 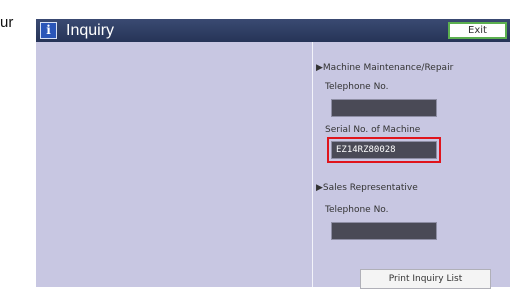 I want to click on serial-number-label: Serial No. of Machine, so click(x=373, y=130).